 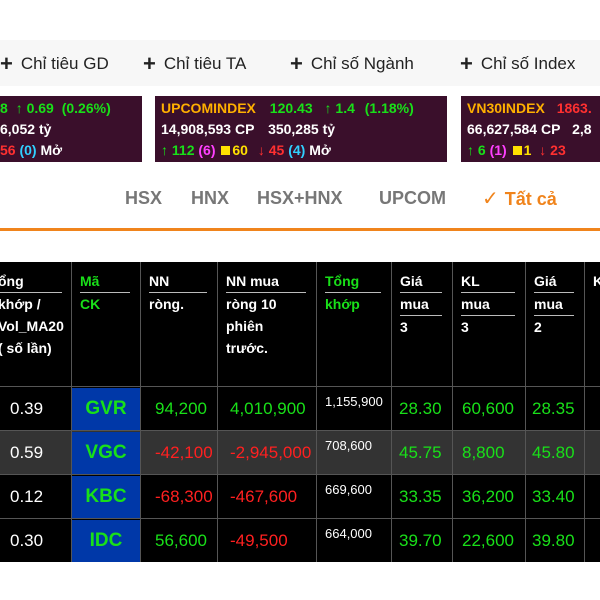 What do you see at coordinates (348, 533) in the screenshot?
I see `cell-total-matched: 664,000` at bounding box center [348, 533].